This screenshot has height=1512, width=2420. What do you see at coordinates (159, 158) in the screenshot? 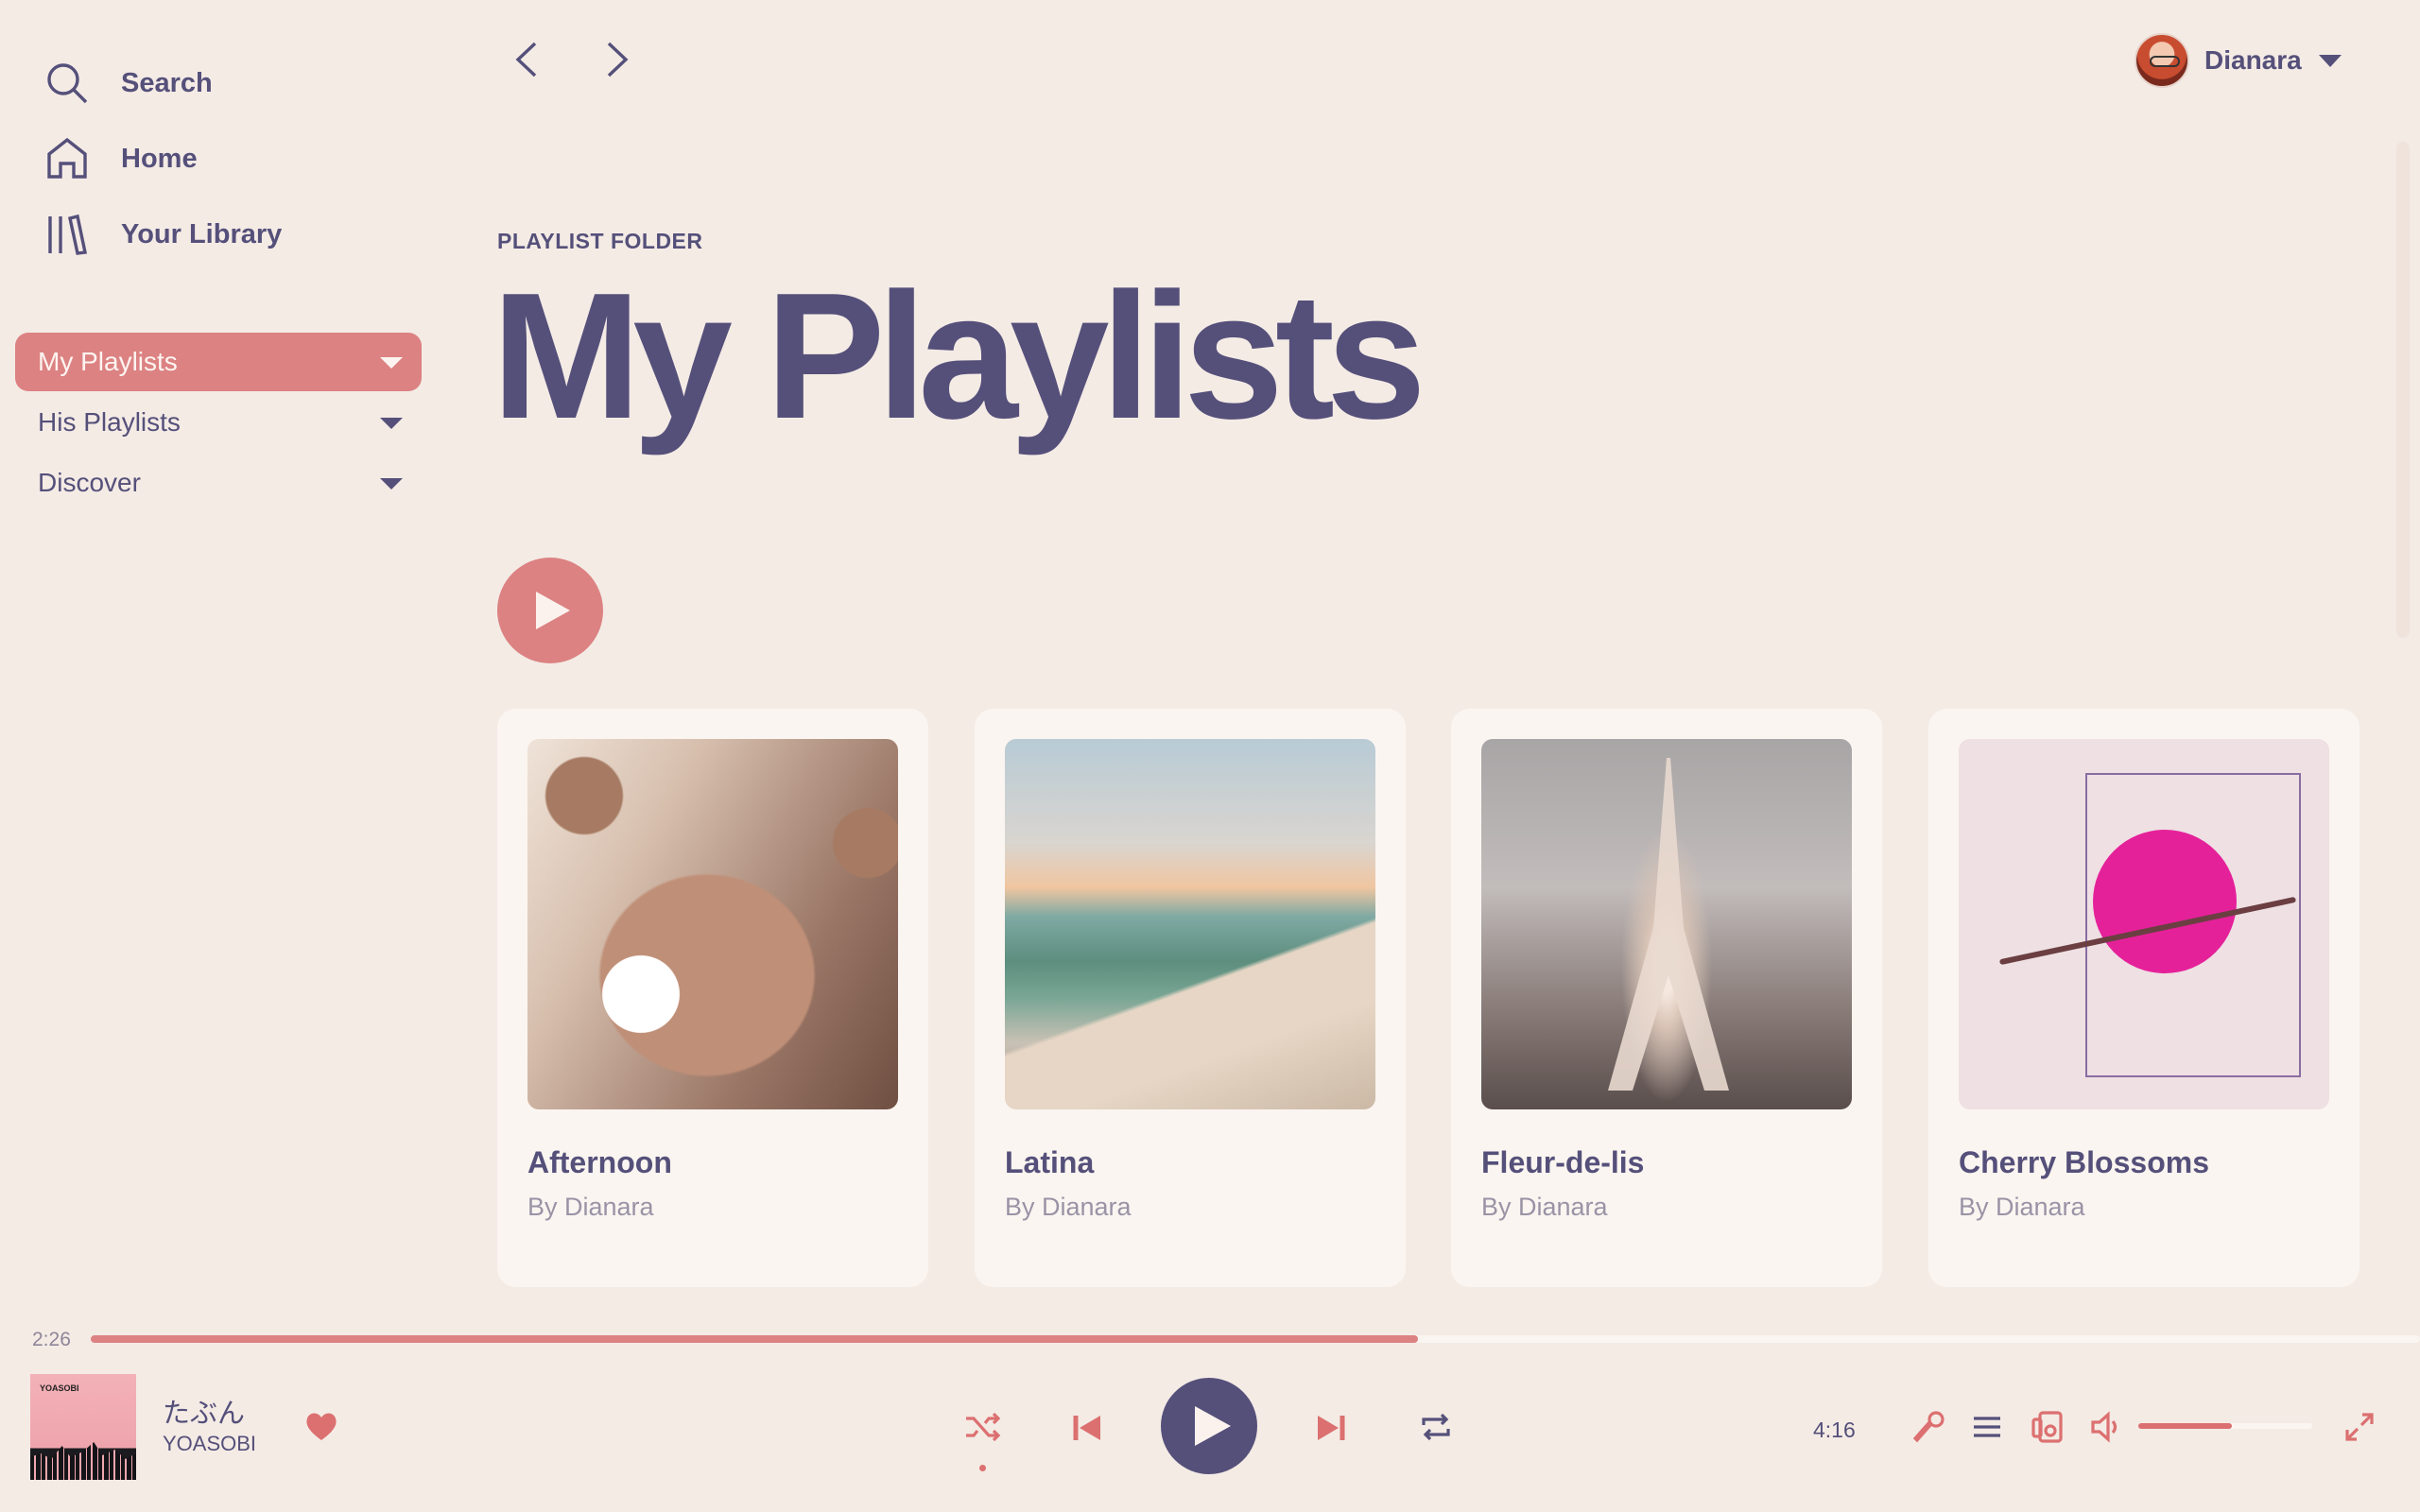
I see `nav-home-label: Home` at bounding box center [159, 158].